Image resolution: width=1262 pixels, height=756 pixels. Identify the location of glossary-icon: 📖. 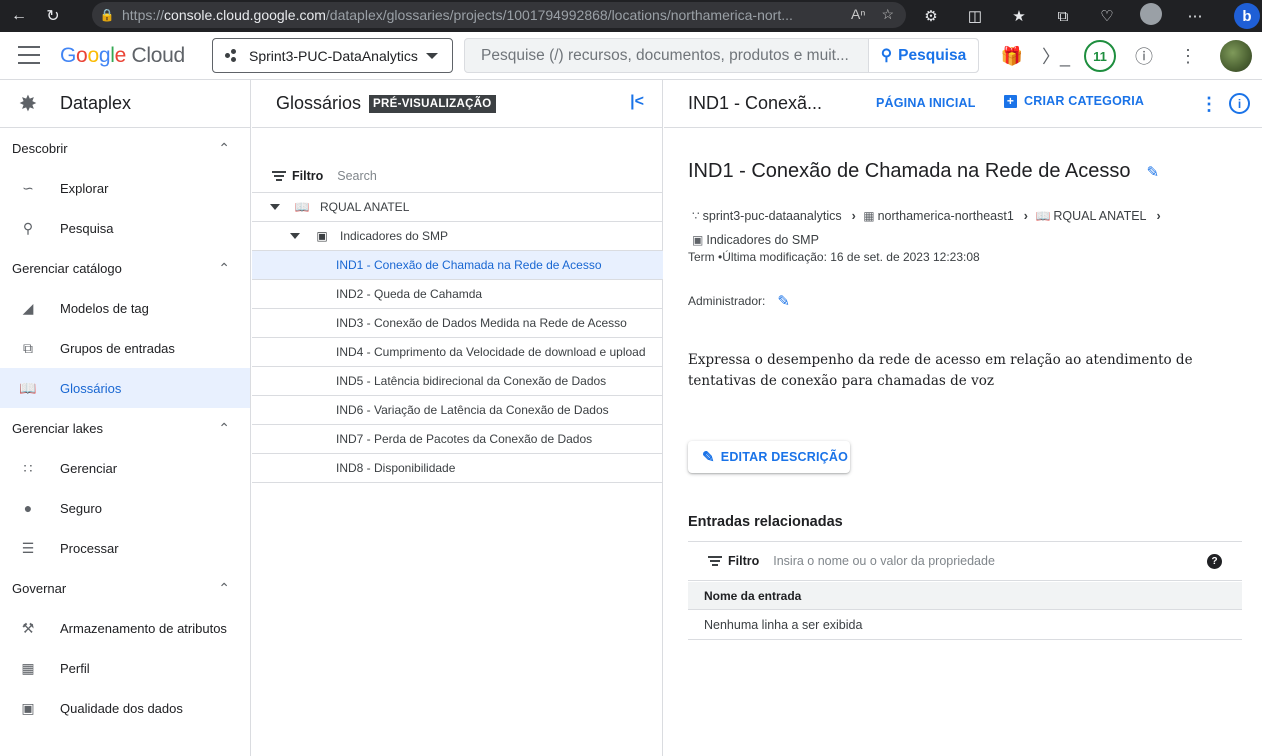
(302, 207).